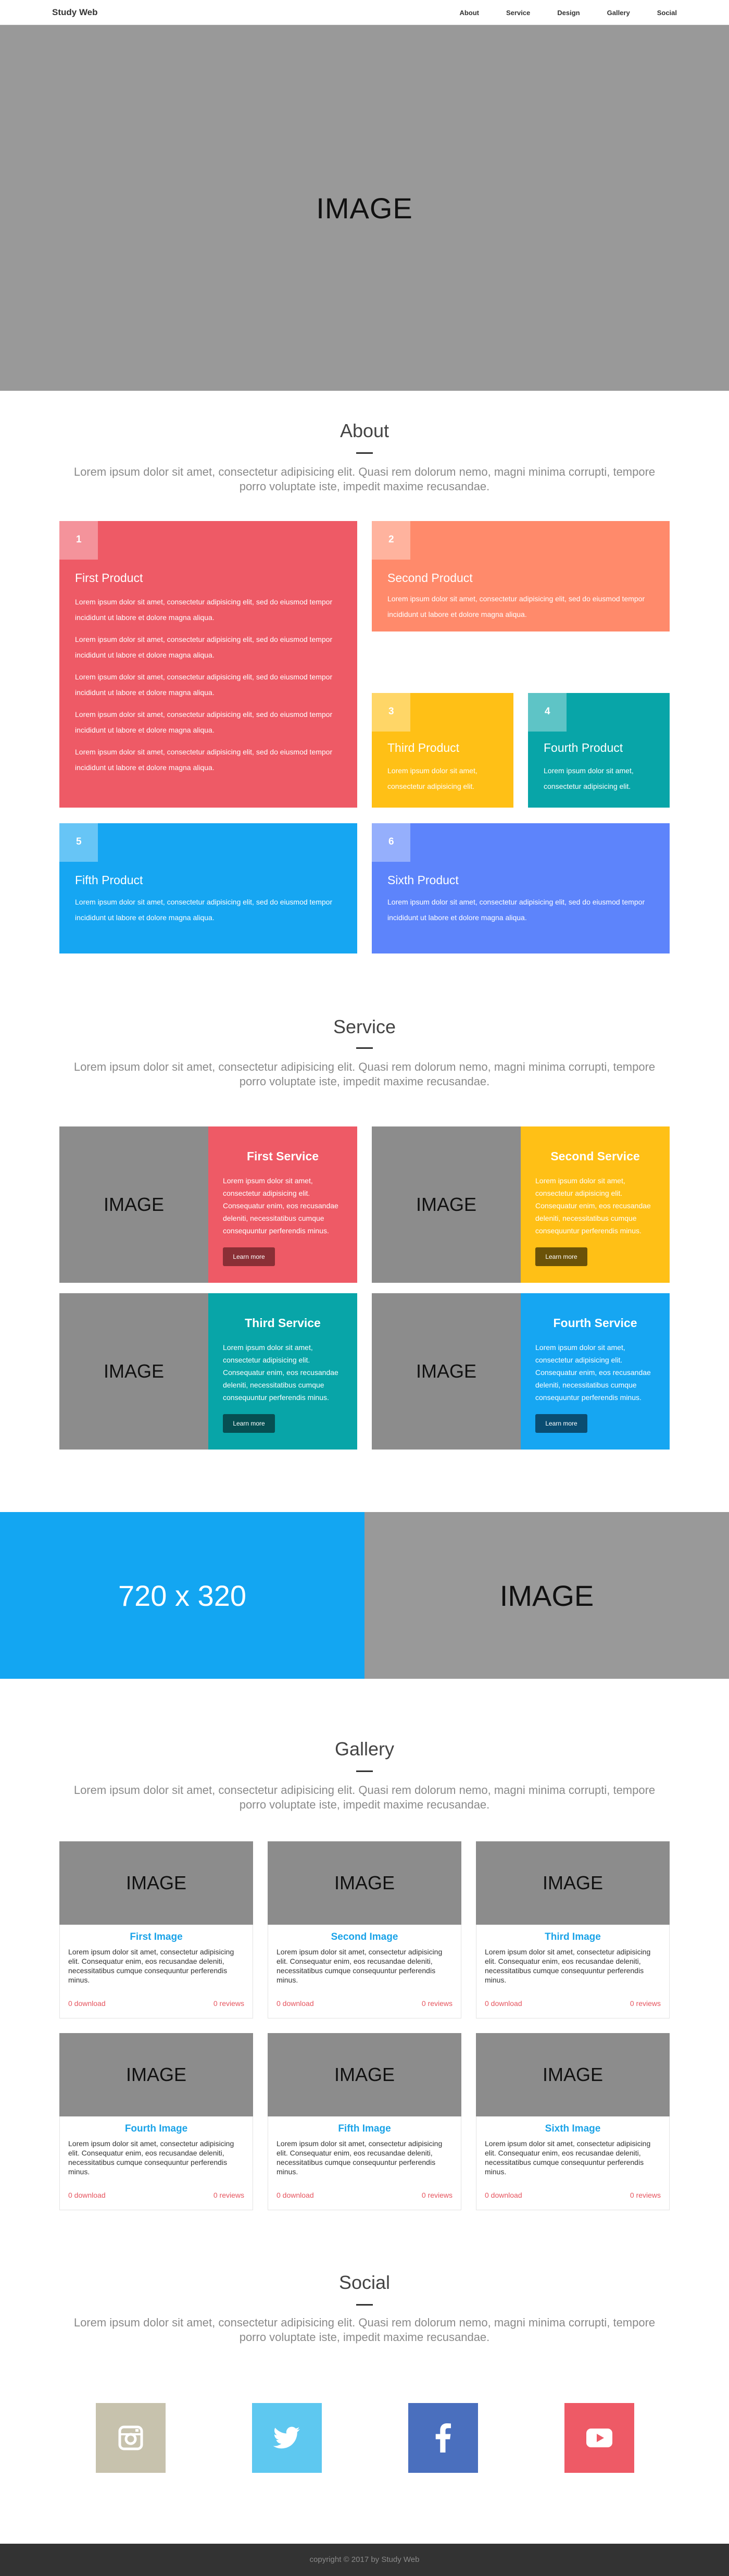 This screenshot has width=729, height=2576. I want to click on service-title: Fourth Service, so click(595, 1323).